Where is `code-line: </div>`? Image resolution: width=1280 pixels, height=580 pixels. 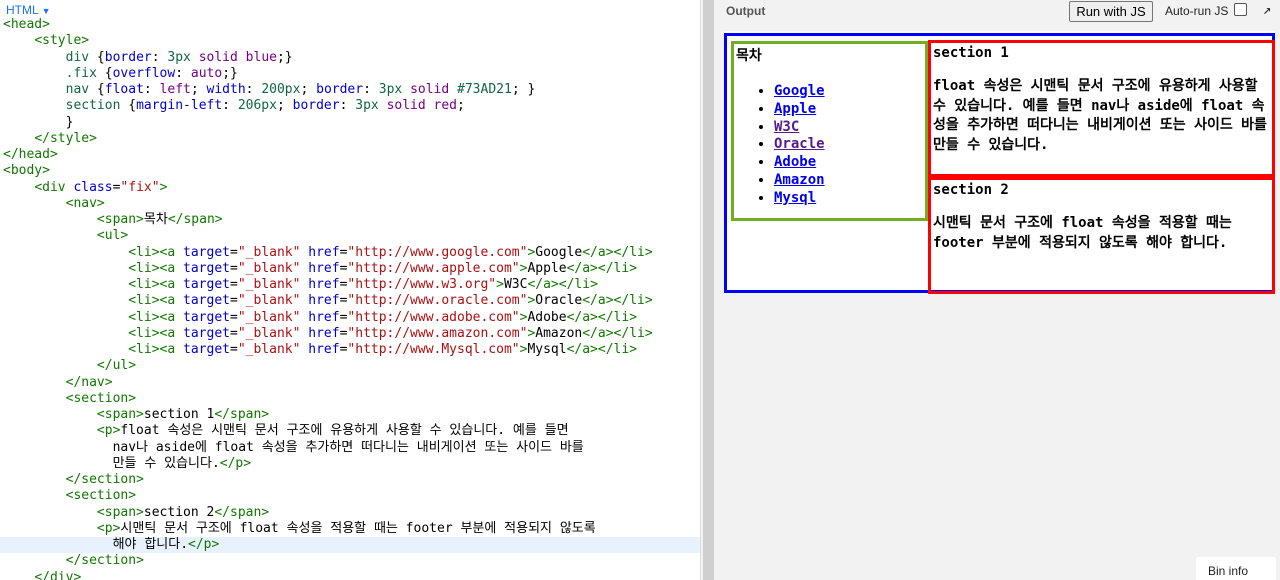 code-line: </div> is located at coordinates (350, 575).